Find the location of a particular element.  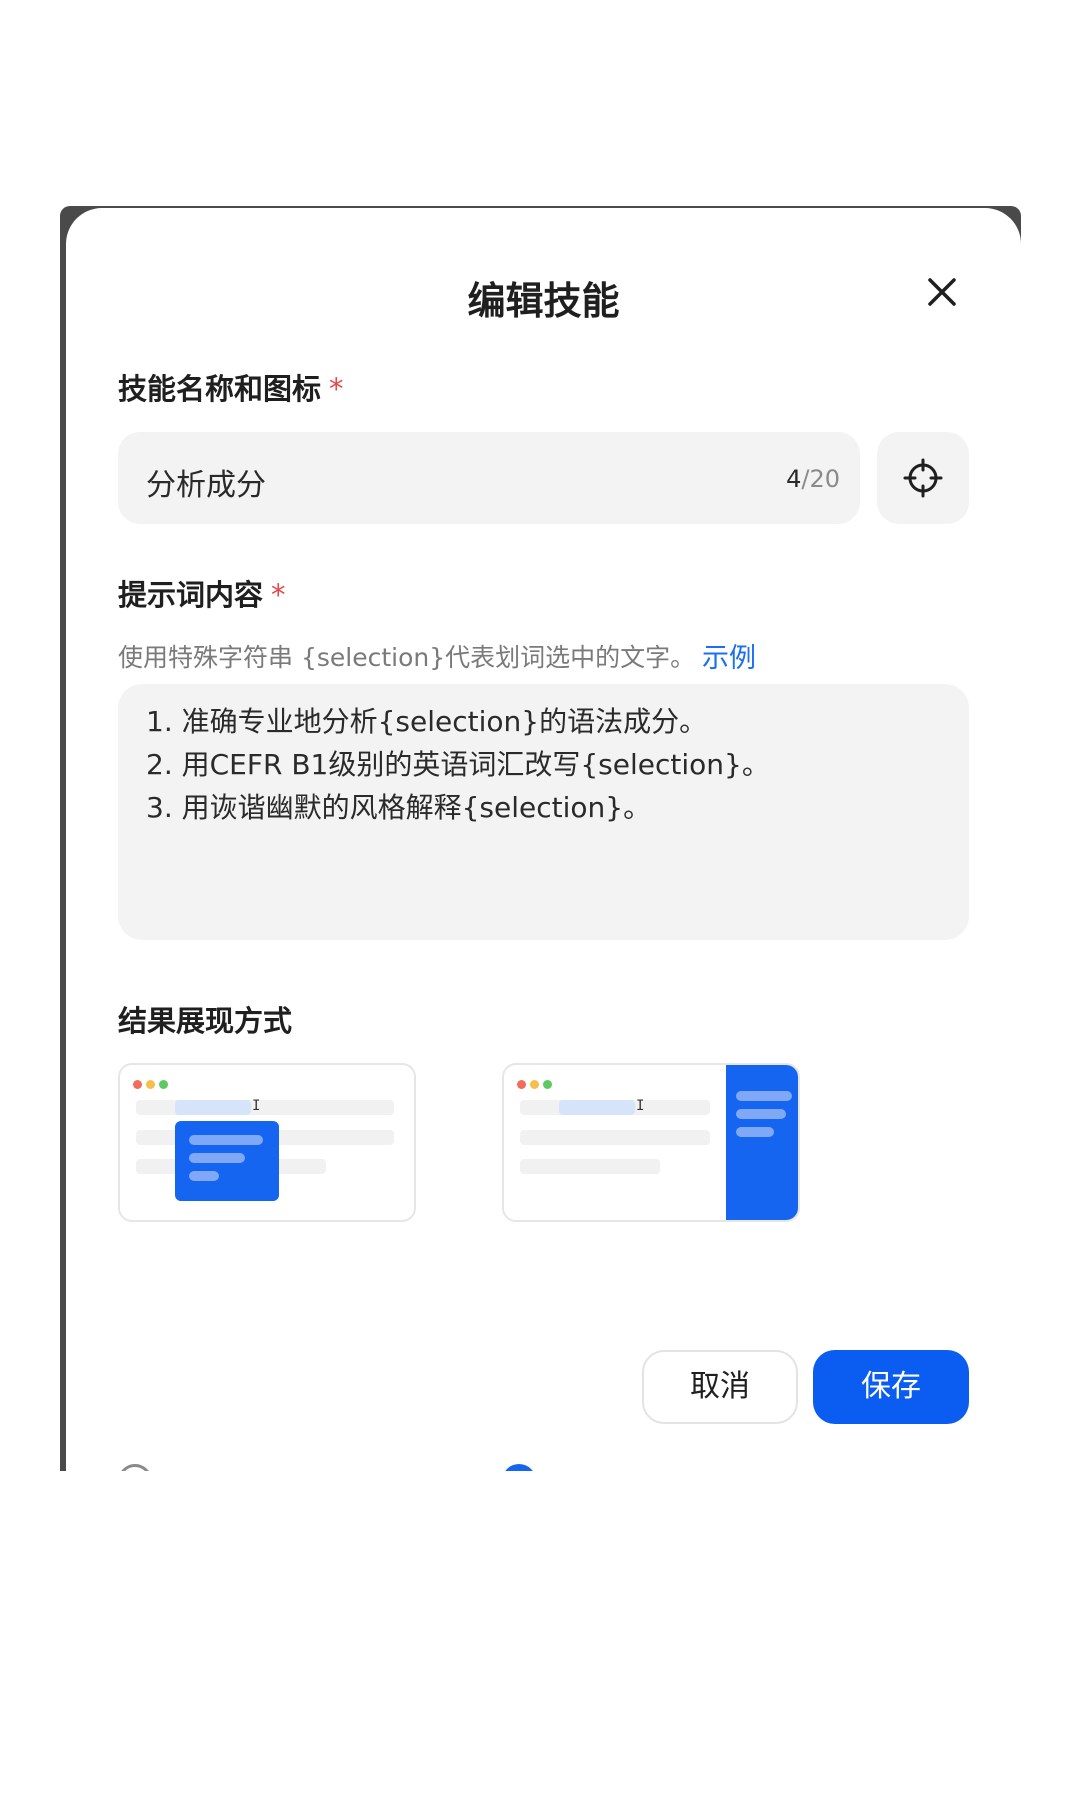

skill-name-label: 技能名称和图标 * is located at coordinates (231, 387).